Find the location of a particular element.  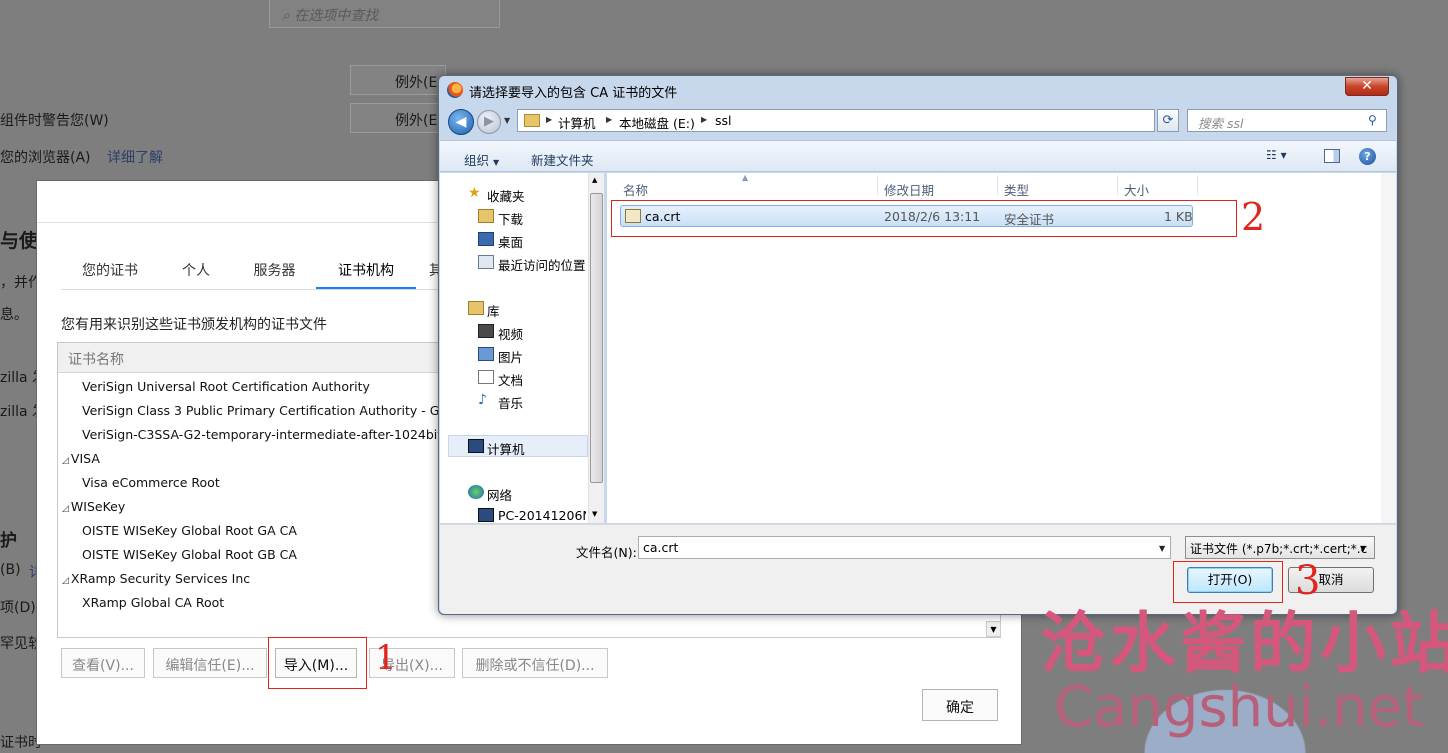

tab-personal: 个人 is located at coordinates (196, 267).